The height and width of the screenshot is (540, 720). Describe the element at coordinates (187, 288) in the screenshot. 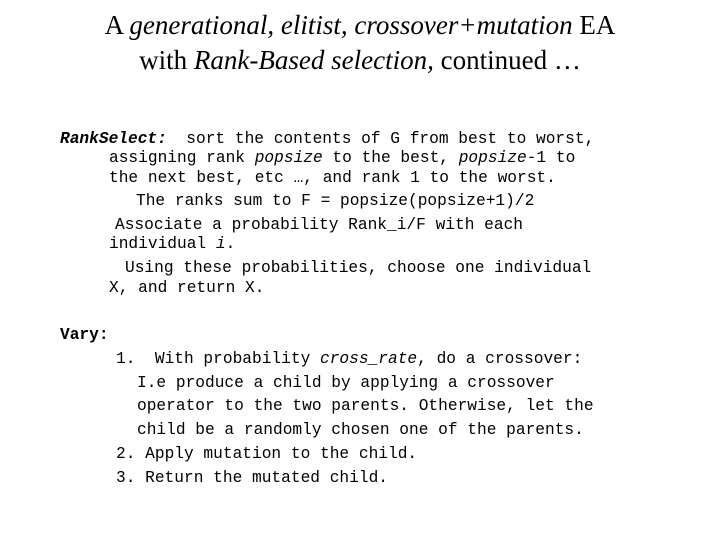

I see `return-x-line: X, and return X.` at that location.